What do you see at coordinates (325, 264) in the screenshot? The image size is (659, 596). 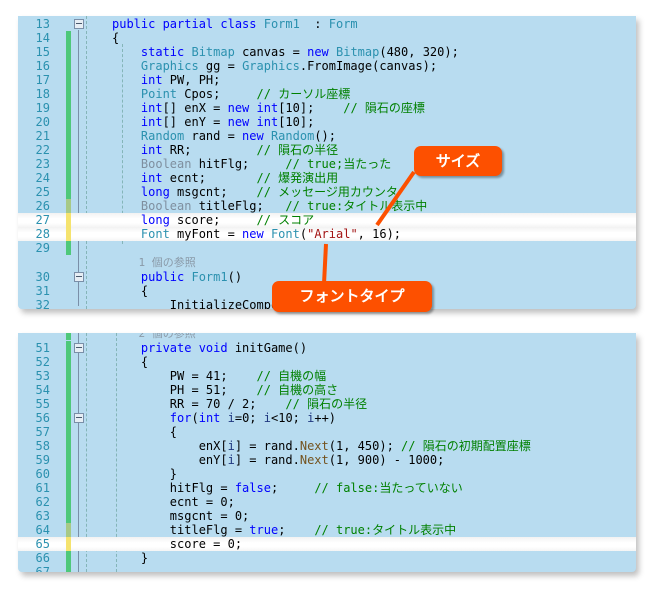 I see `font-type-pointer-line` at bounding box center [325, 264].